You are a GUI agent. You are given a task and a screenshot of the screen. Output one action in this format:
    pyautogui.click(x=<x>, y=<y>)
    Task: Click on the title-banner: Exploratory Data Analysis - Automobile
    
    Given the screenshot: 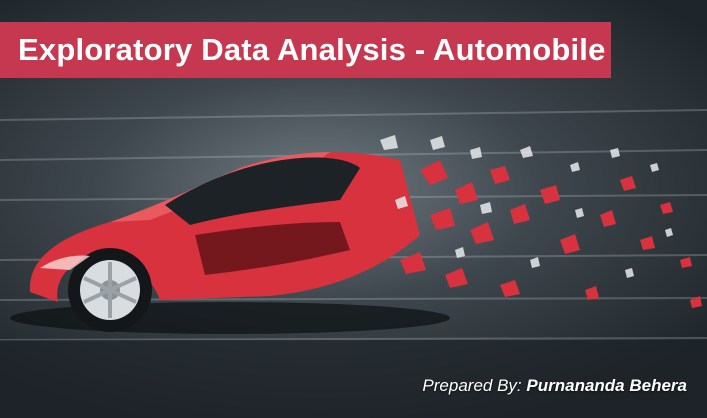 What is the action you would take?
    pyautogui.click(x=305, y=50)
    